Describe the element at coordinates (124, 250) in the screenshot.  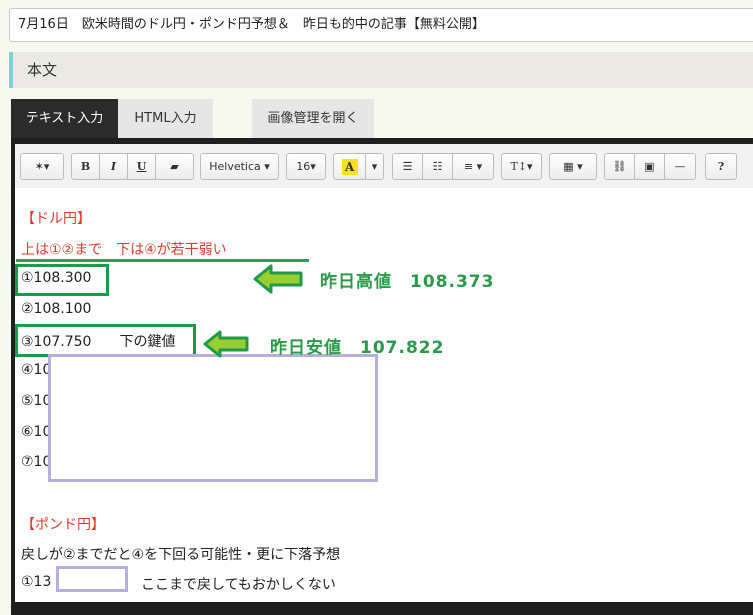
I see `dollar-yen-note: 上は①②まで 下は④が若干弱い` at that location.